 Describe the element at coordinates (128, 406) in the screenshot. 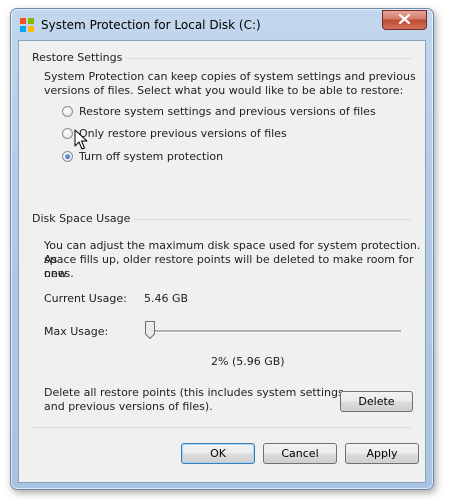

I see `delete-description-line2: and previous versions of files).` at that location.